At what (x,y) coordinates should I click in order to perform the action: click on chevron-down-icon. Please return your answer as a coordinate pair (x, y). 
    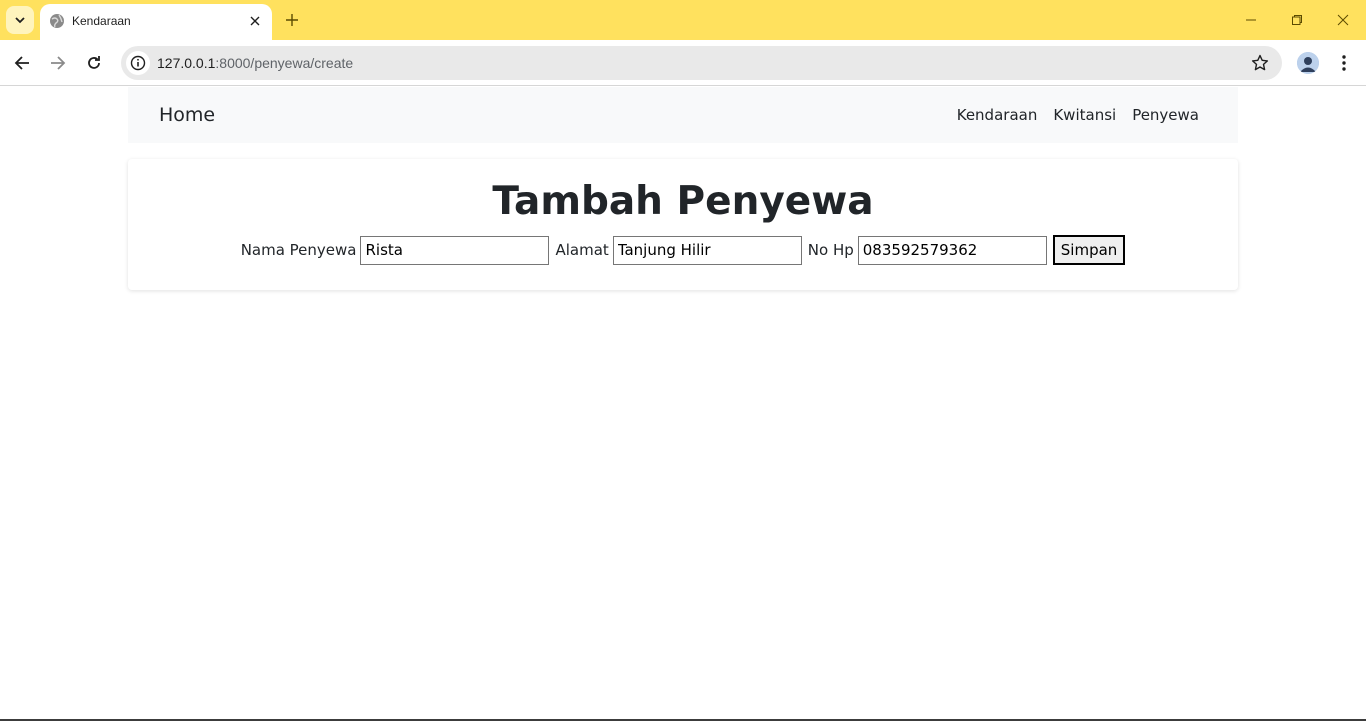
    Looking at the image, I should click on (20, 20).